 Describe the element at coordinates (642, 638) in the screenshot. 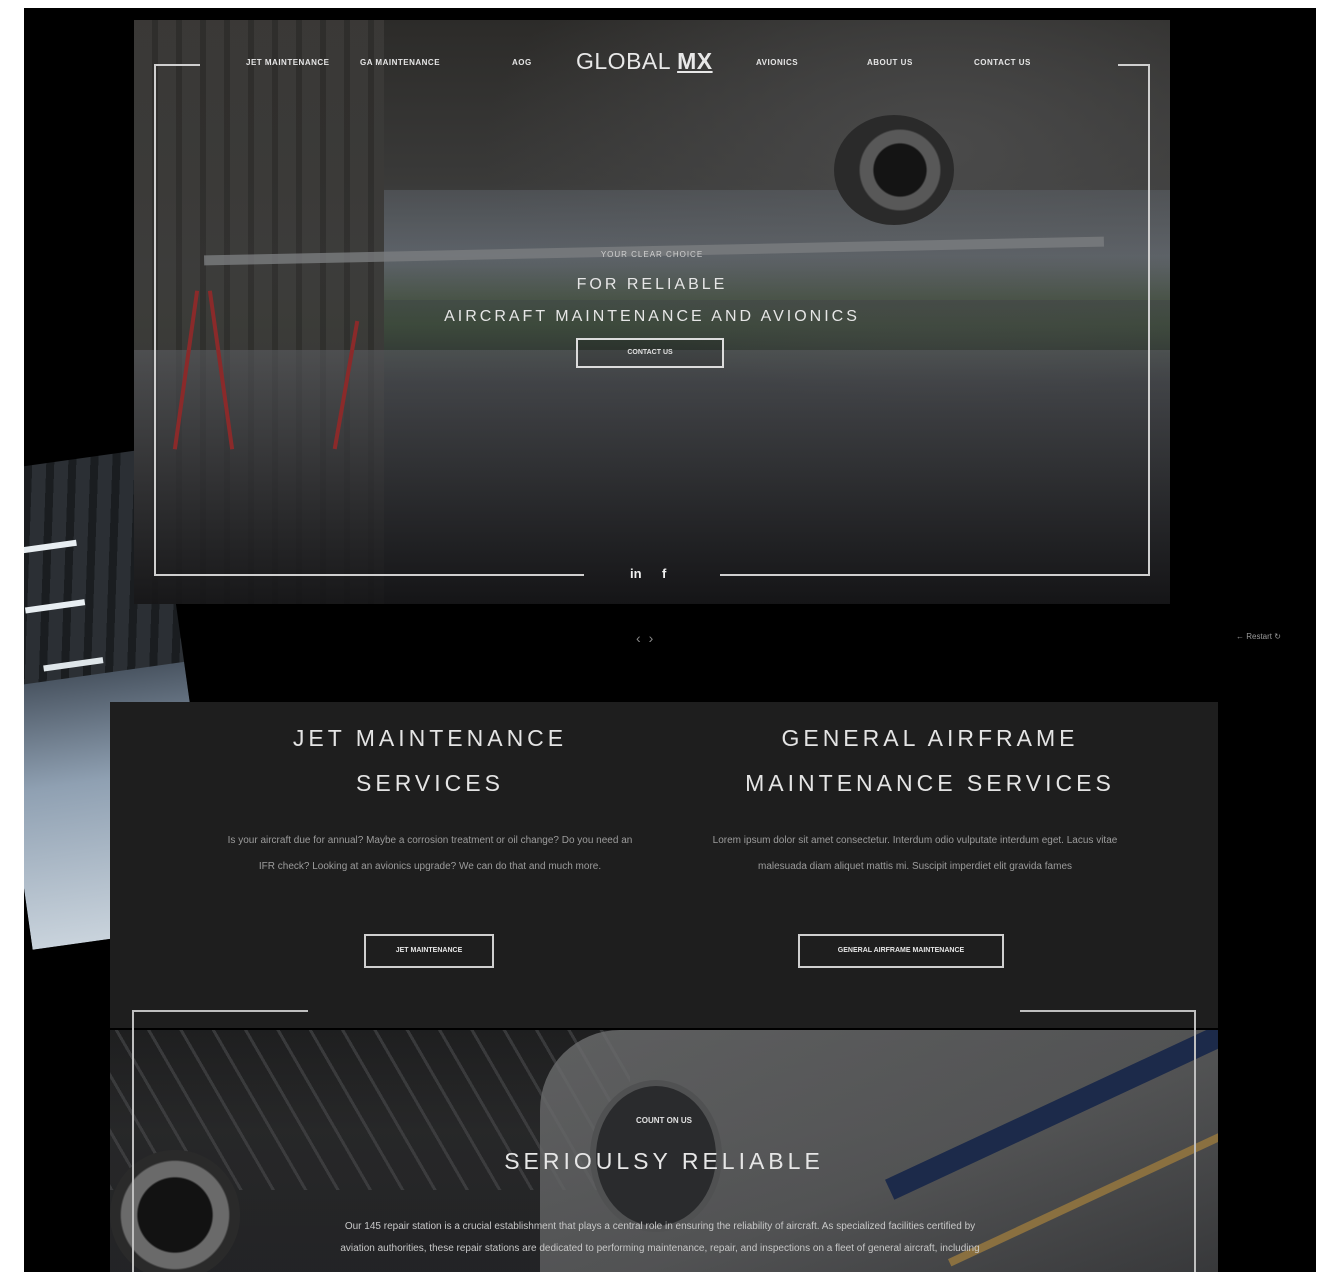

I see `slider-prev-icon: ‹` at that location.